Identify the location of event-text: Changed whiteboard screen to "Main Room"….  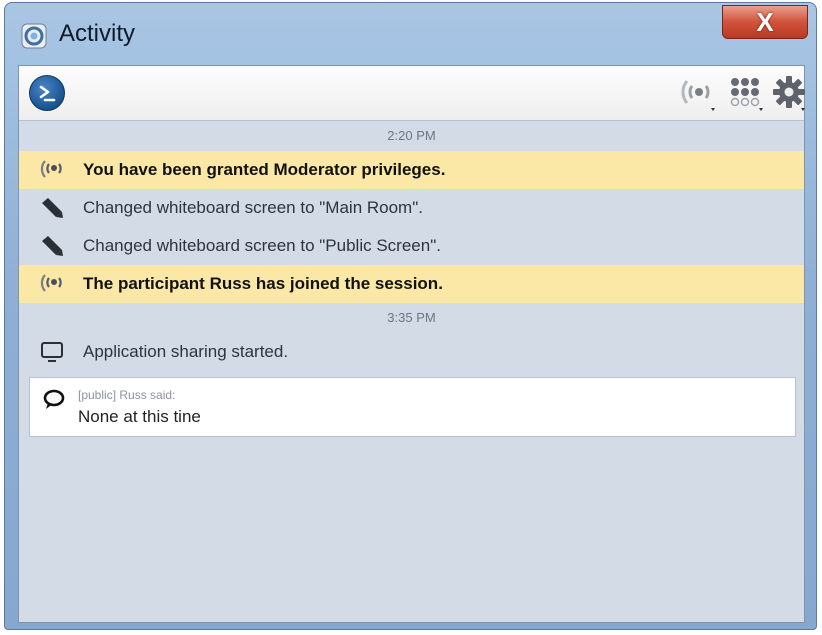
(253, 207).